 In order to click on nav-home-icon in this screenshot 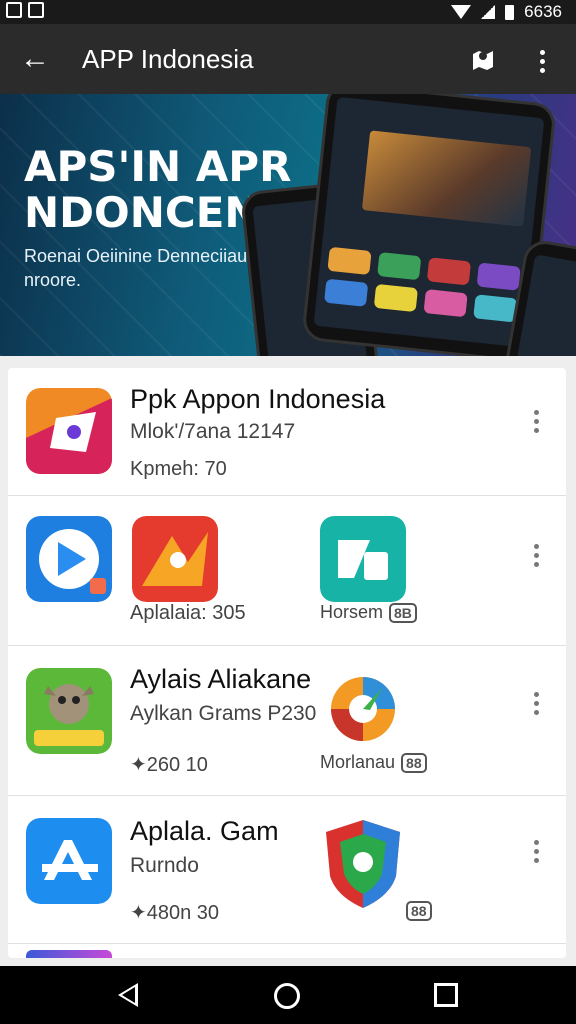, I will do `click(287, 996)`.